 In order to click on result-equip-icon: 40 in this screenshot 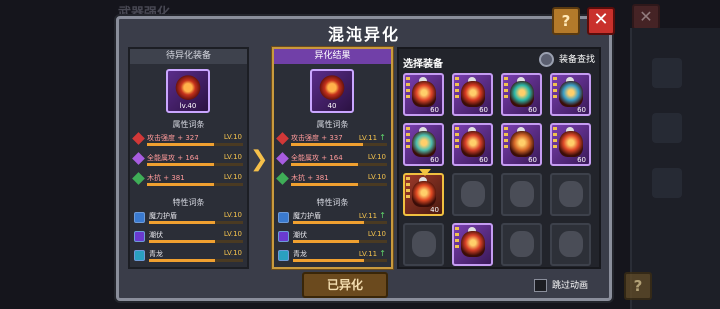, I will do `click(332, 91)`.